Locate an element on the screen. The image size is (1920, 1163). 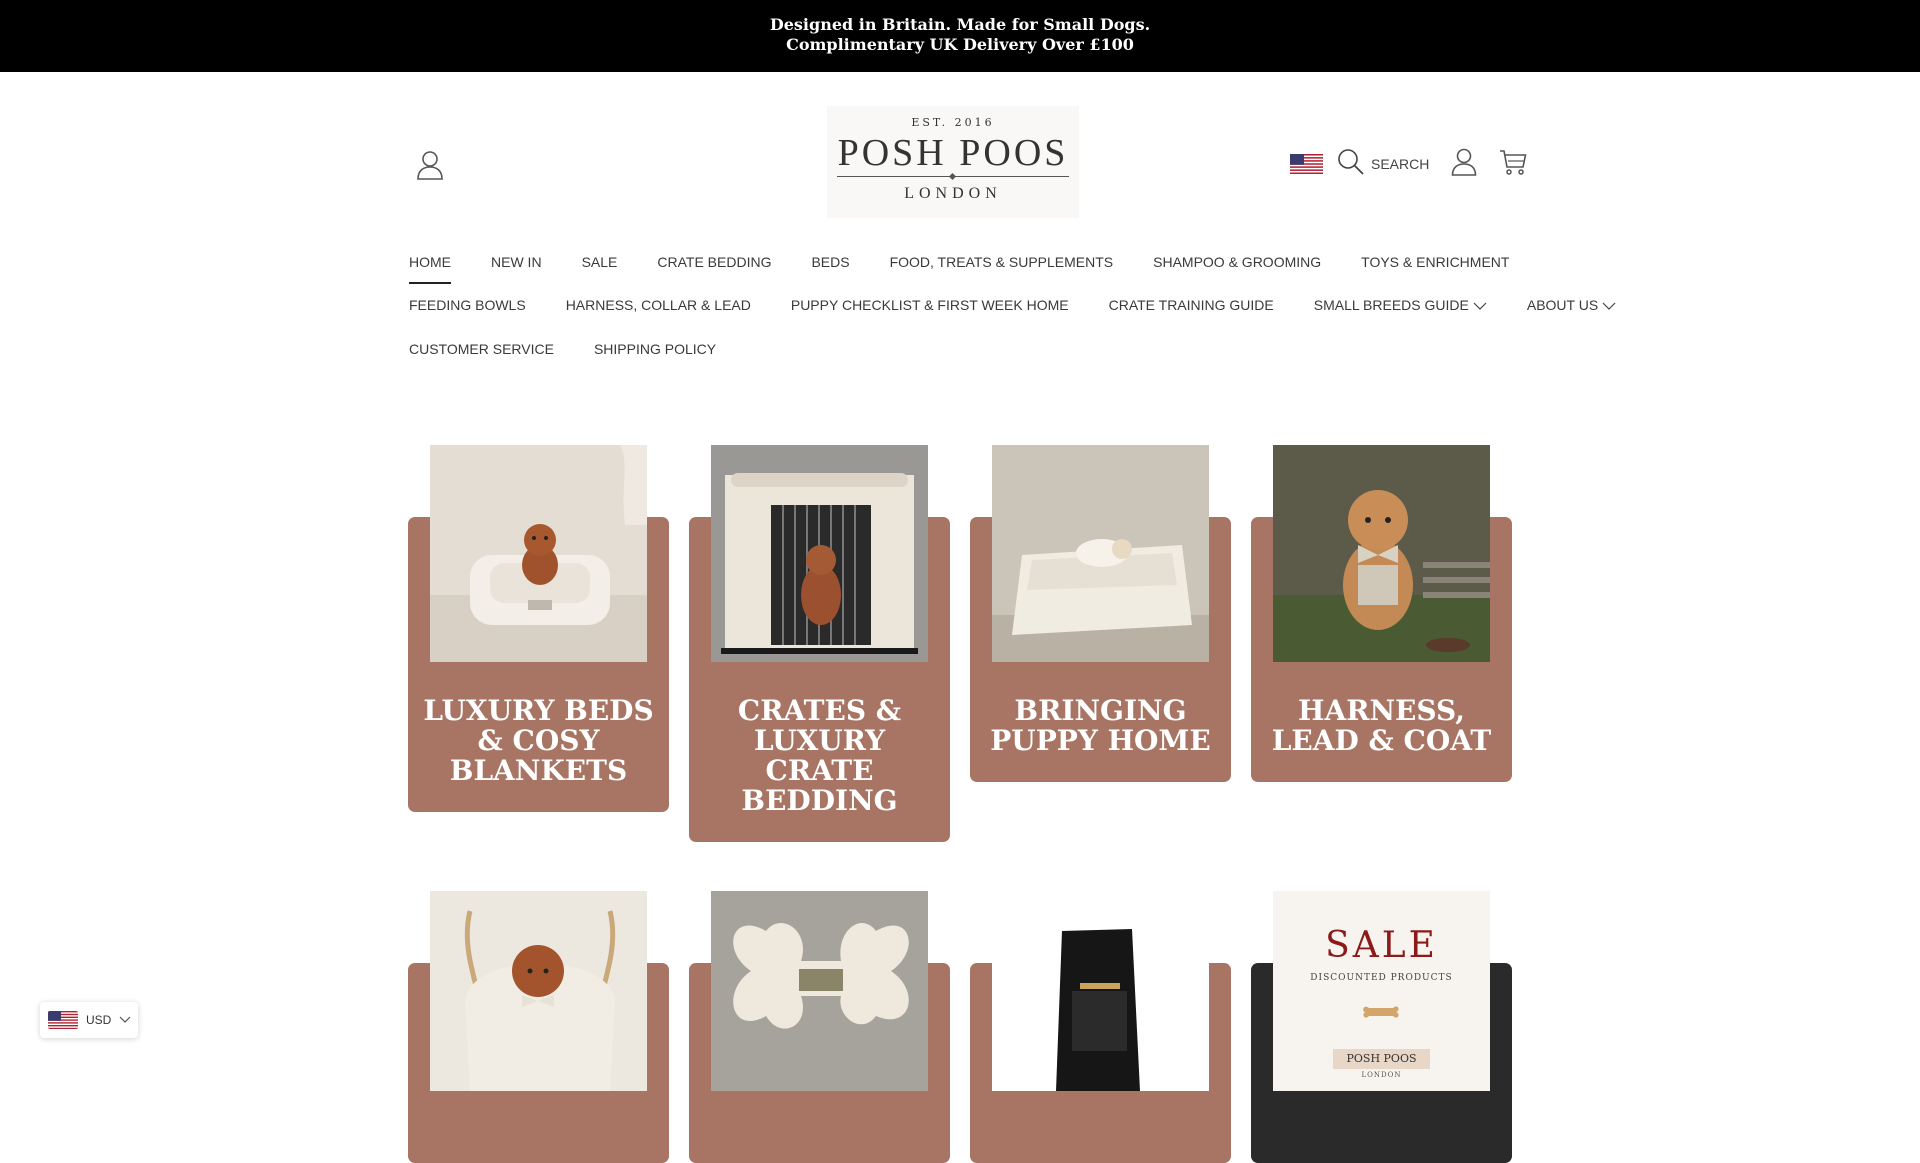
category-card-crates: CRATES & LUXURY CRATE BEDDING is located at coordinates (819, 643).